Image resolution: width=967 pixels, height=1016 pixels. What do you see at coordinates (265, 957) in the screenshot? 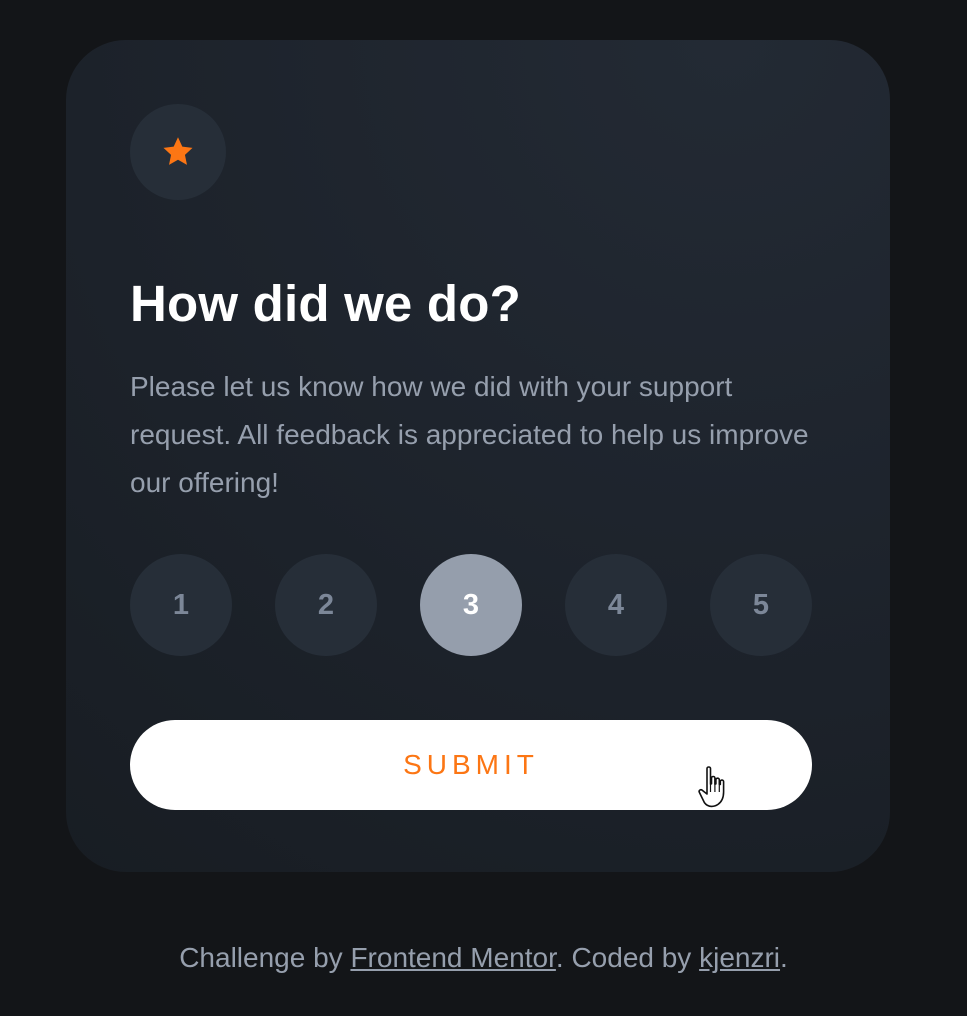
I see `footer-prefix: Challenge by` at bounding box center [265, 957].